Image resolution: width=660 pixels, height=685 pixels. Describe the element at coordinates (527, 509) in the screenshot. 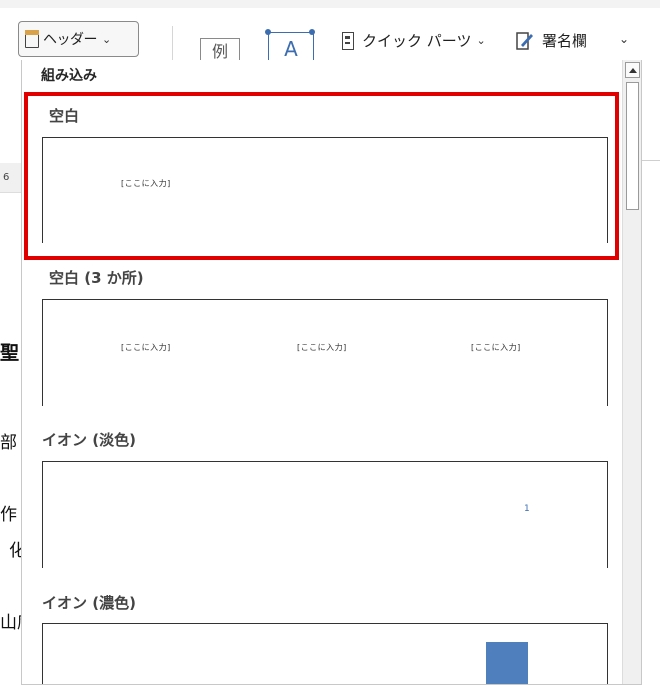

I see `page-number: 1` at that location.